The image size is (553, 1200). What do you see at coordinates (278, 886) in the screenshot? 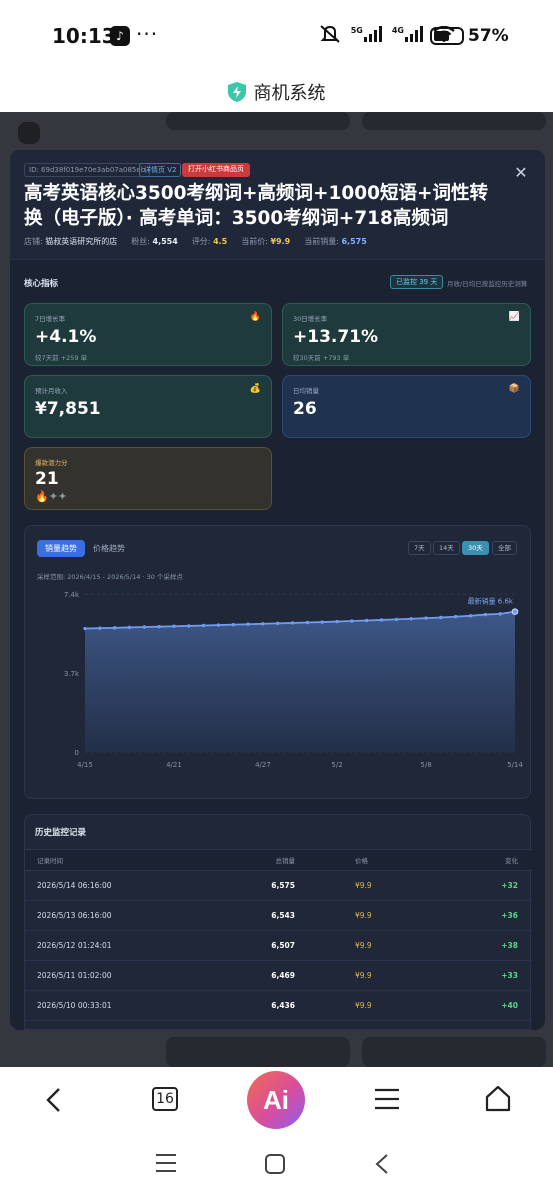
I see `table-row: 2026/5/14 06:16:00 6,575 ¥9.9 +32` at bounding box center [278, 886].